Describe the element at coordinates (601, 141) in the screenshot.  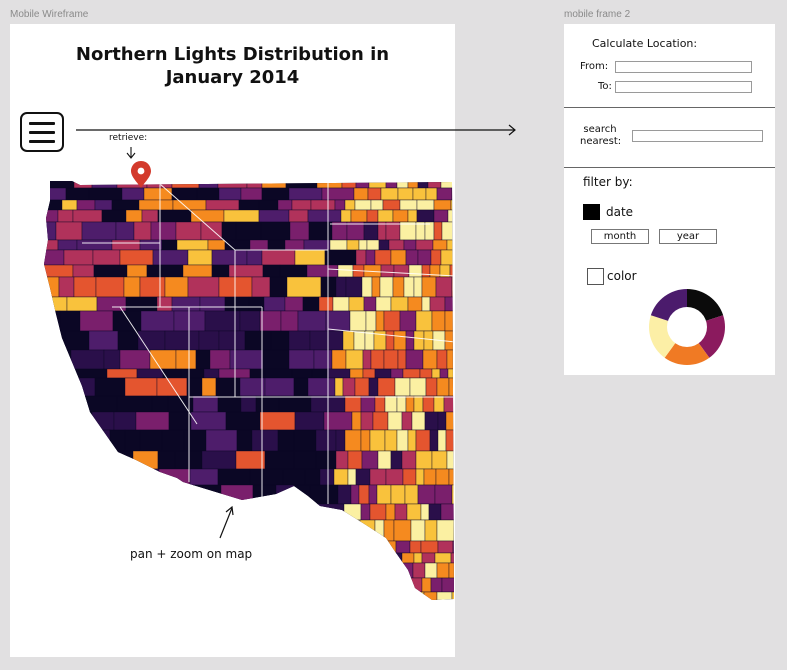
I see `search-label-line-2: nearest:` at that location.